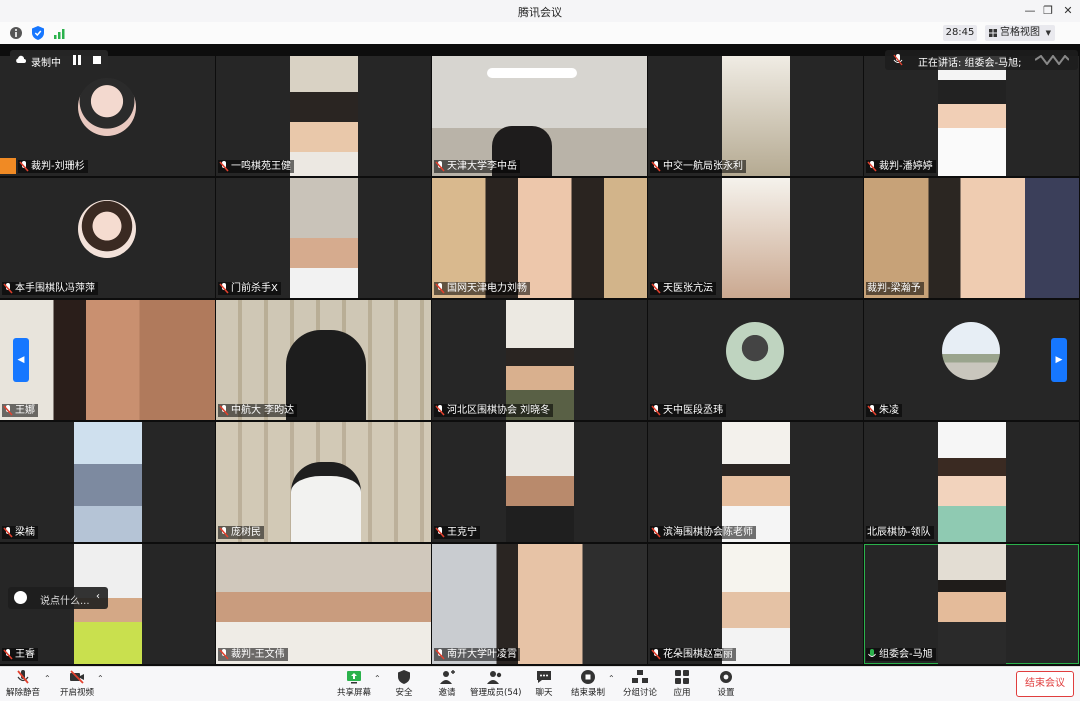 The height and width of the screenshot is (701, 1080). What do you see at coordinates (258, 654) in the screenshot?
I see `participant-name-text: 裁判-王文伟` at bounding box center [258, 654].